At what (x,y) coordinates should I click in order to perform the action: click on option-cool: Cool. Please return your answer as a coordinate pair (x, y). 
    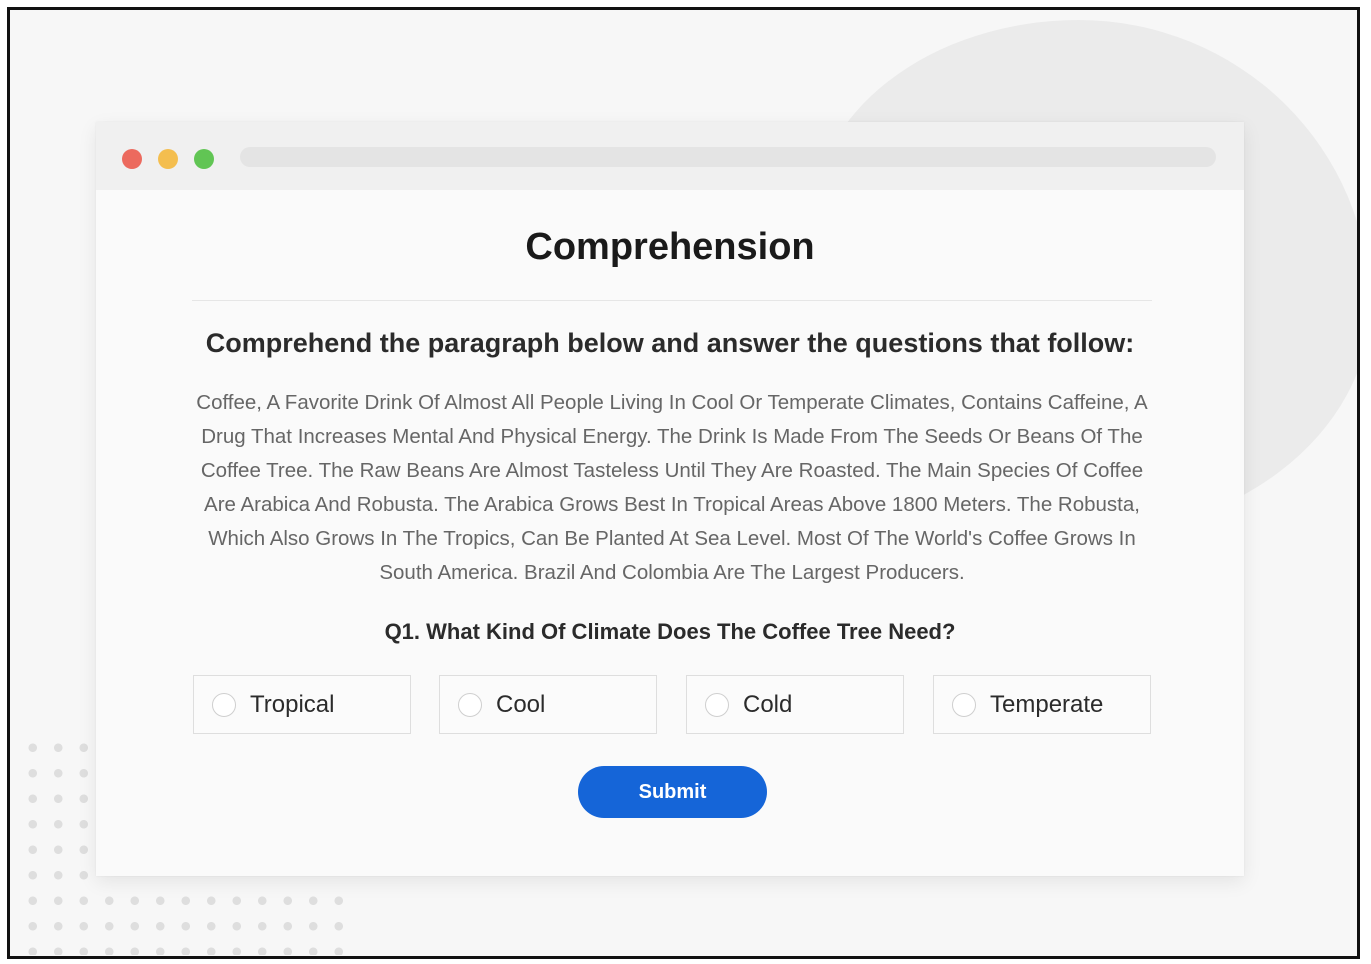
    Looking at the image, I should click on (548, 704).